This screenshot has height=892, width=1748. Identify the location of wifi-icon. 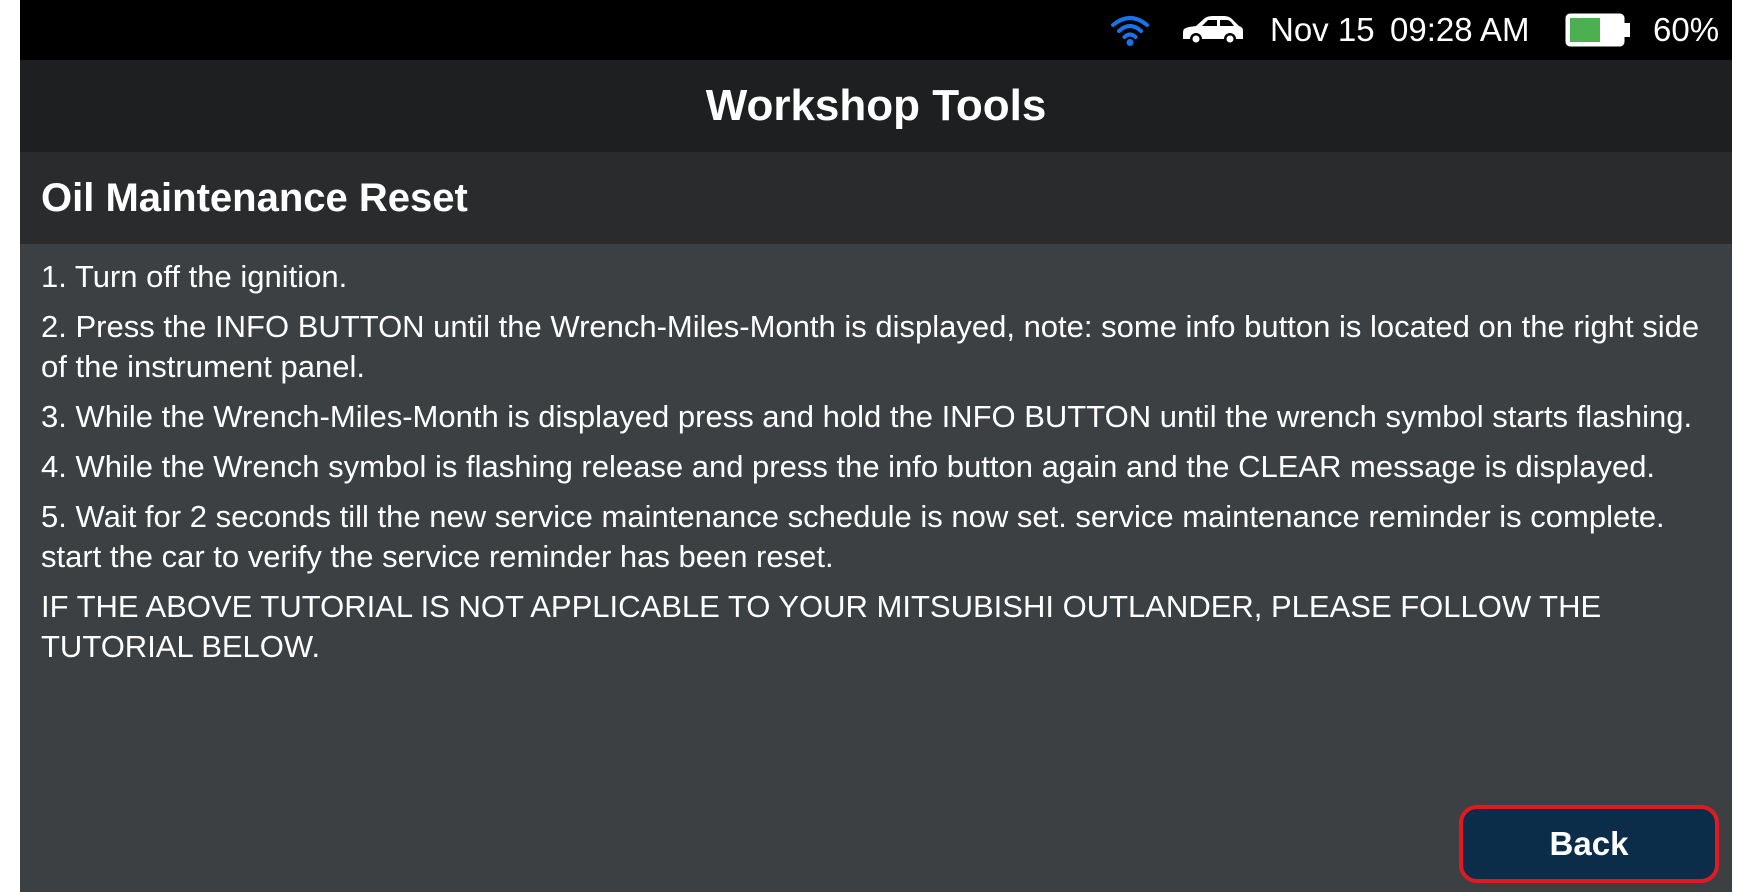
(1130, 30).